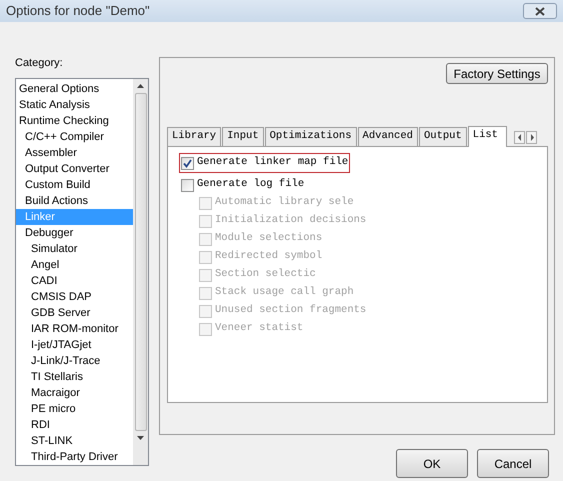  What do you see at coordinates (290, 220) in the screenshot?
I see `checkbox-label: Initialization decisions` at bounding box center [290, 220].